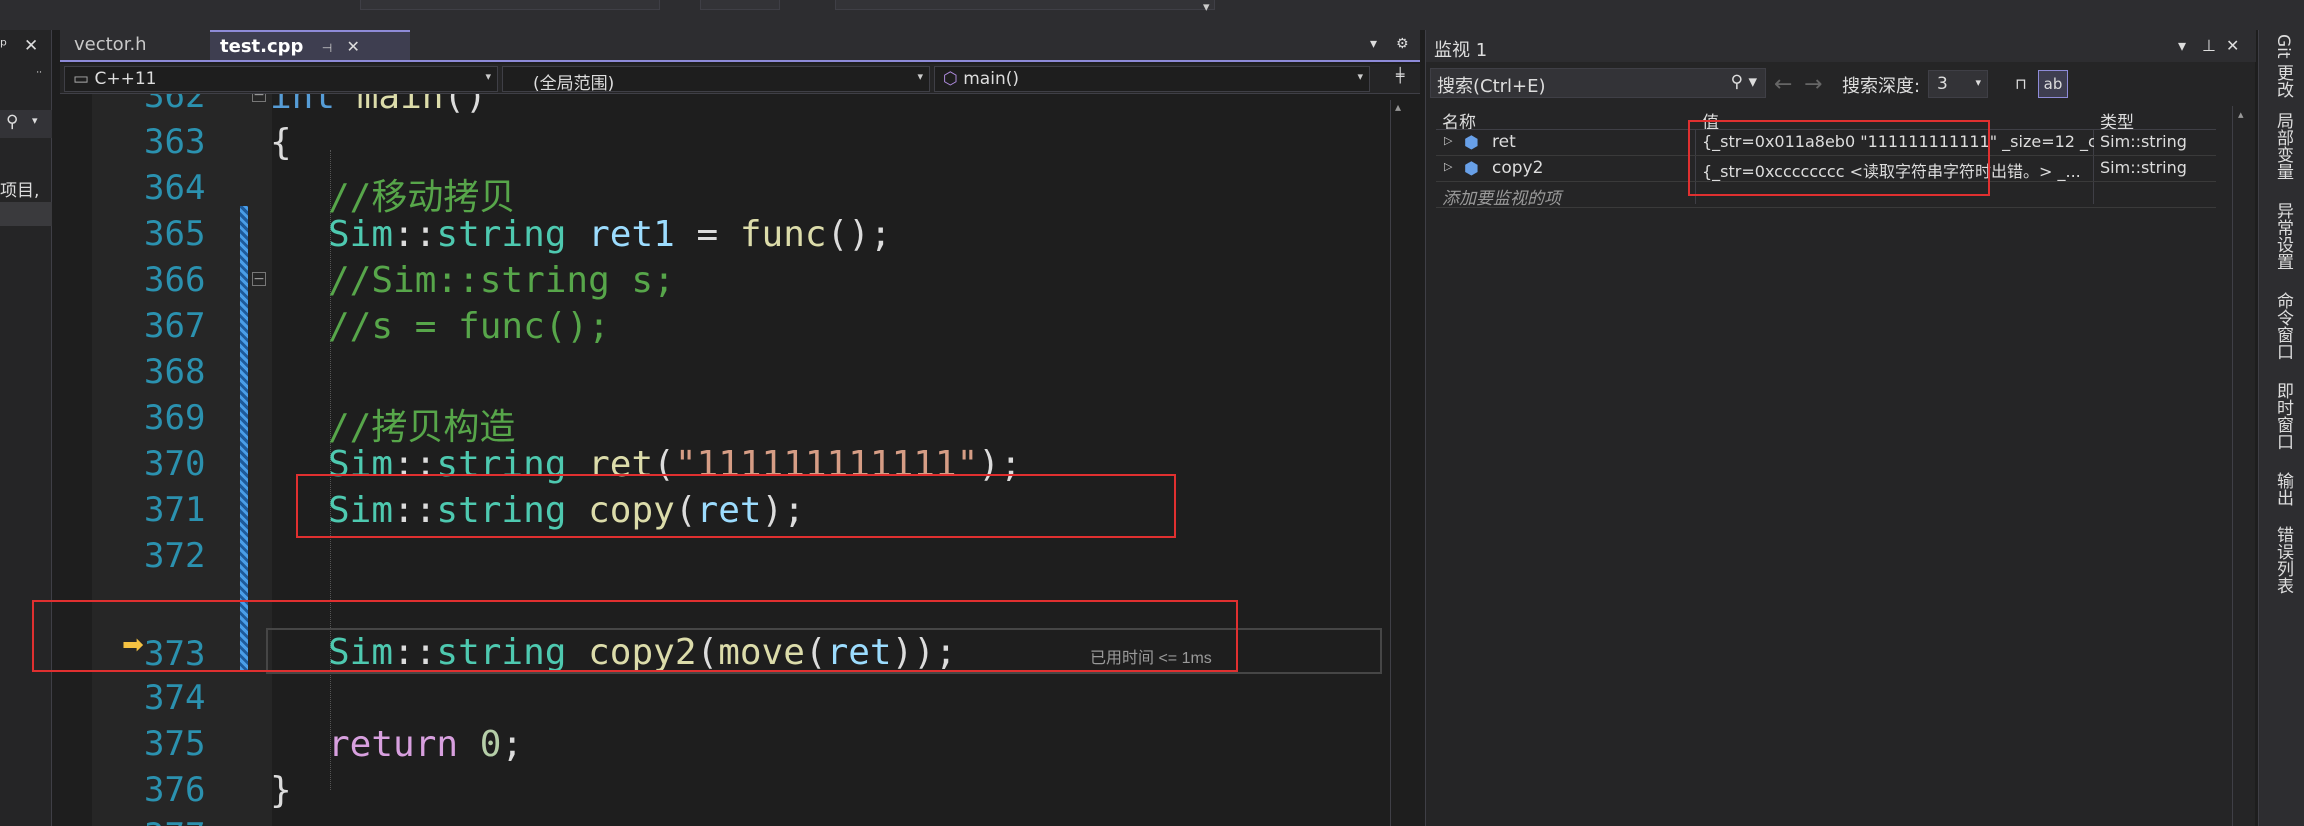 Image resolution: width=2304 pixels, height=826 pixels. Describe the element at coordinates (175, 326) in the screenshot. I see `line-number: 367` at that location.